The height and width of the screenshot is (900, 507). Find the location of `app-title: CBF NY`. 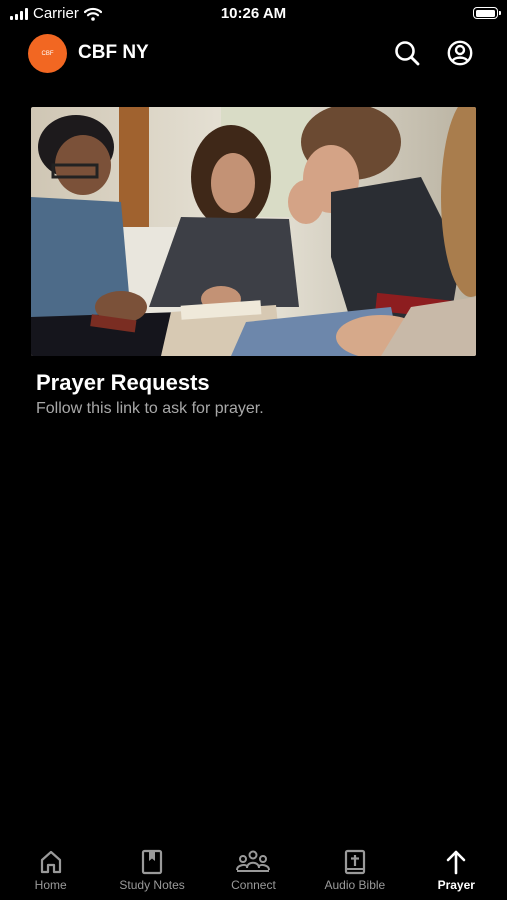

app-title: CBF NY is located at coordinates (113, 52).